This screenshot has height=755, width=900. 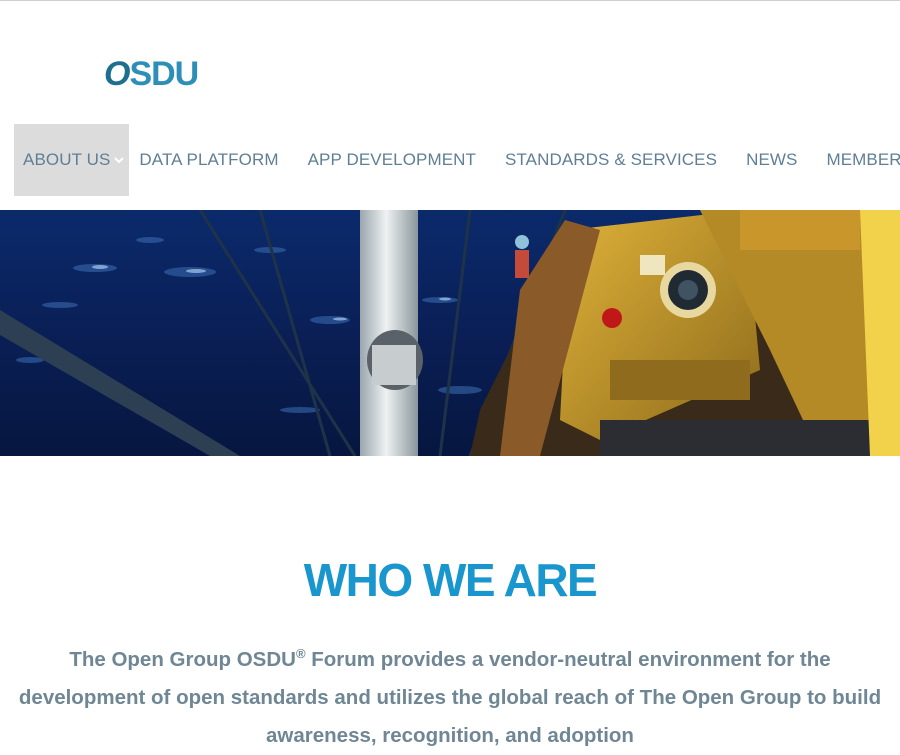 I want to click on intro-text-start: The Open Group OSDU, so click(x=182, y=659).